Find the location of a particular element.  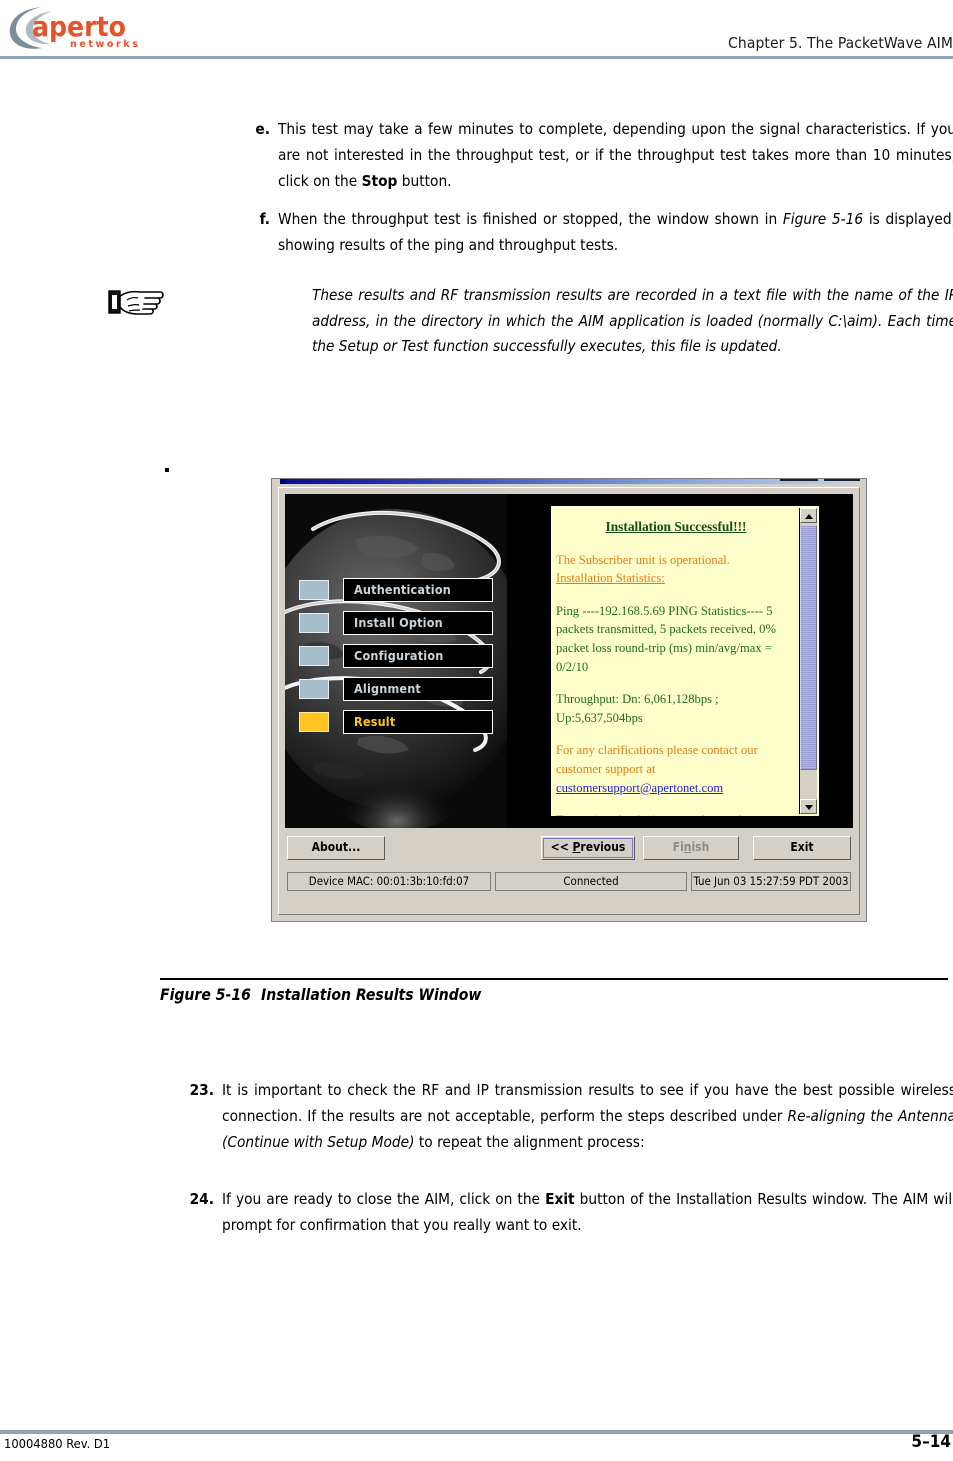

window-button-row: About... << Previous Finish Exit is located at coordinates (569, 851).